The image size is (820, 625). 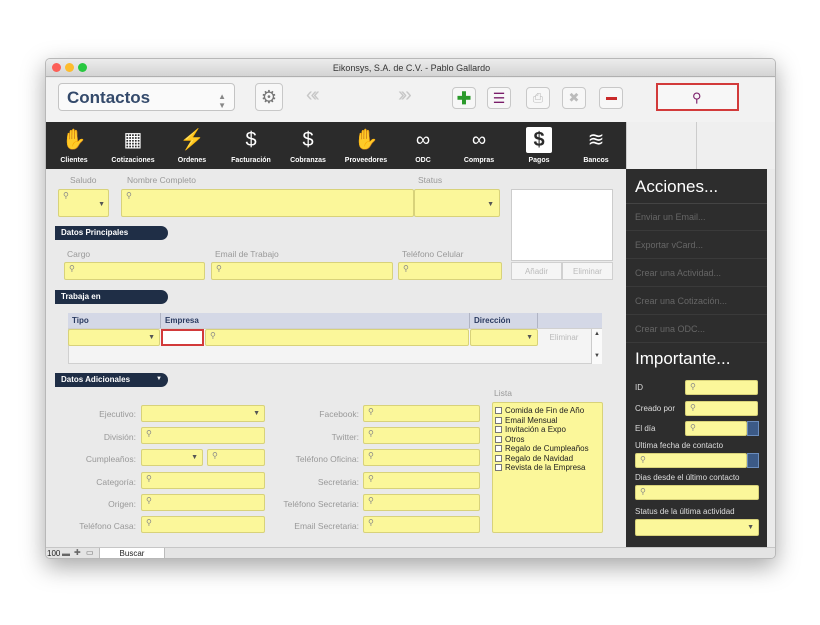 What do you see at coordinates (203, 480) in the screenshot?
I see `categoria-field: ⚲` at bounding box center [203, 480].